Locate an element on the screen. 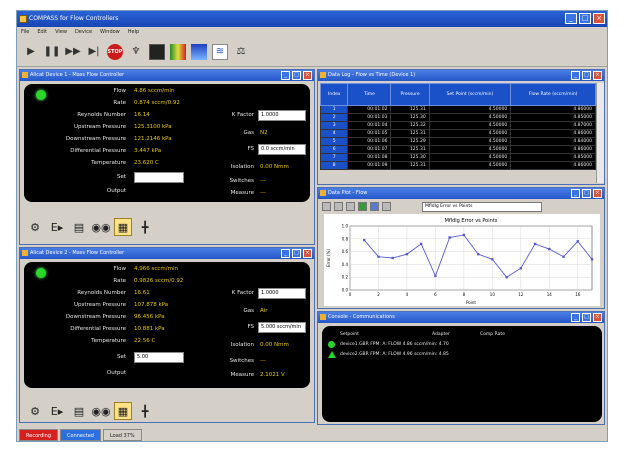 The image size is (624, 464). menu-edit: Edit is located at coordinates (42, 32).